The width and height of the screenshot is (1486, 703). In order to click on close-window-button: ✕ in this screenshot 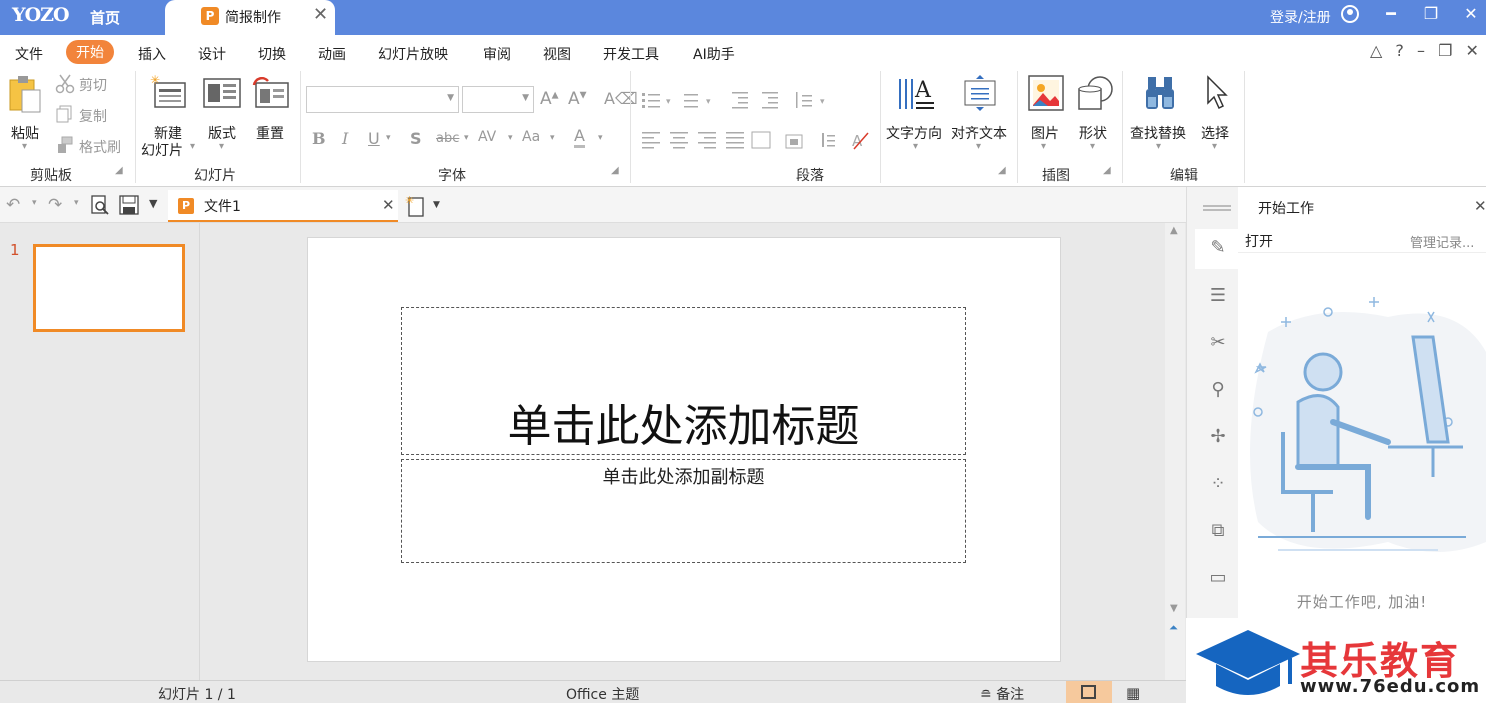, I will do `click(1471, 13)`.